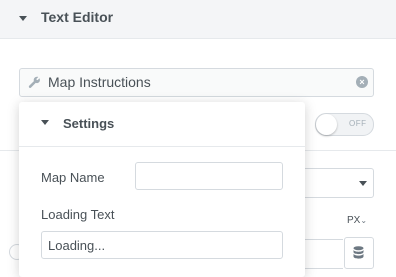 The height and width of the screenshot is (277, 396). What do you see at coordinates (209, 176) in the screenshot?
I see `map-name-input` at bounding box center [209, 176].